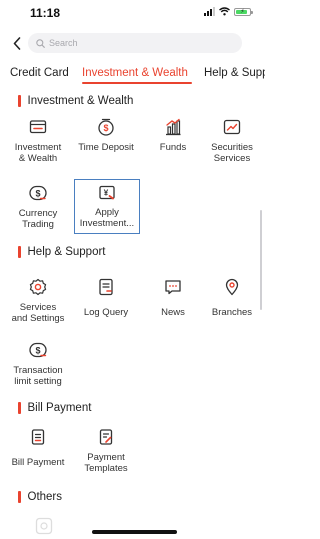 The image size is (320, 539). I want to click on item-time-deposit: $ Time Deposit, so click(106, 135).